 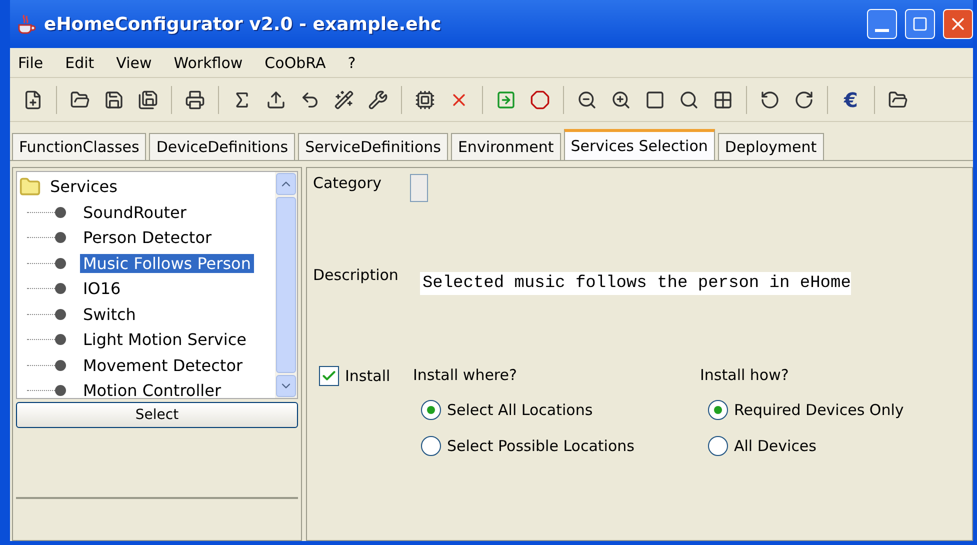 What do you see at coordinates (505, 146) in the screenshot?
I see `tab: Environment` at bounding box center [505, 146].